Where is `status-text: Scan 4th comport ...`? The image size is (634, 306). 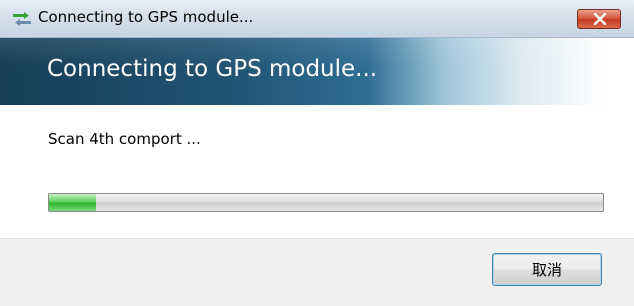 status-text: Scan 4th comport ... is located at coordinates (124, 139).